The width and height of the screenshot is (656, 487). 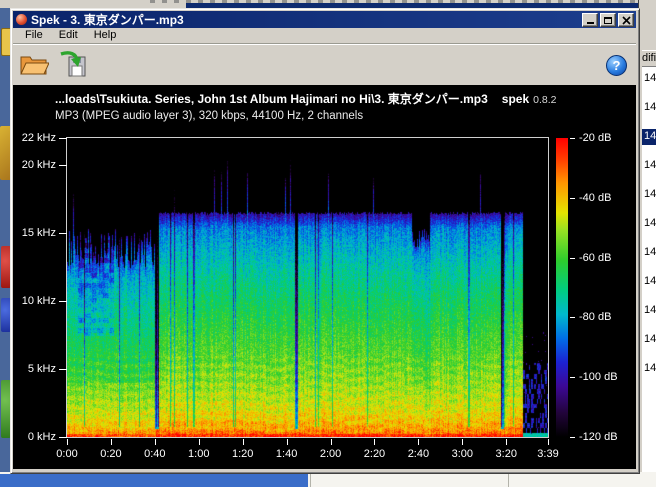 I want to click on minimize-button, so click(x=590, y=19).